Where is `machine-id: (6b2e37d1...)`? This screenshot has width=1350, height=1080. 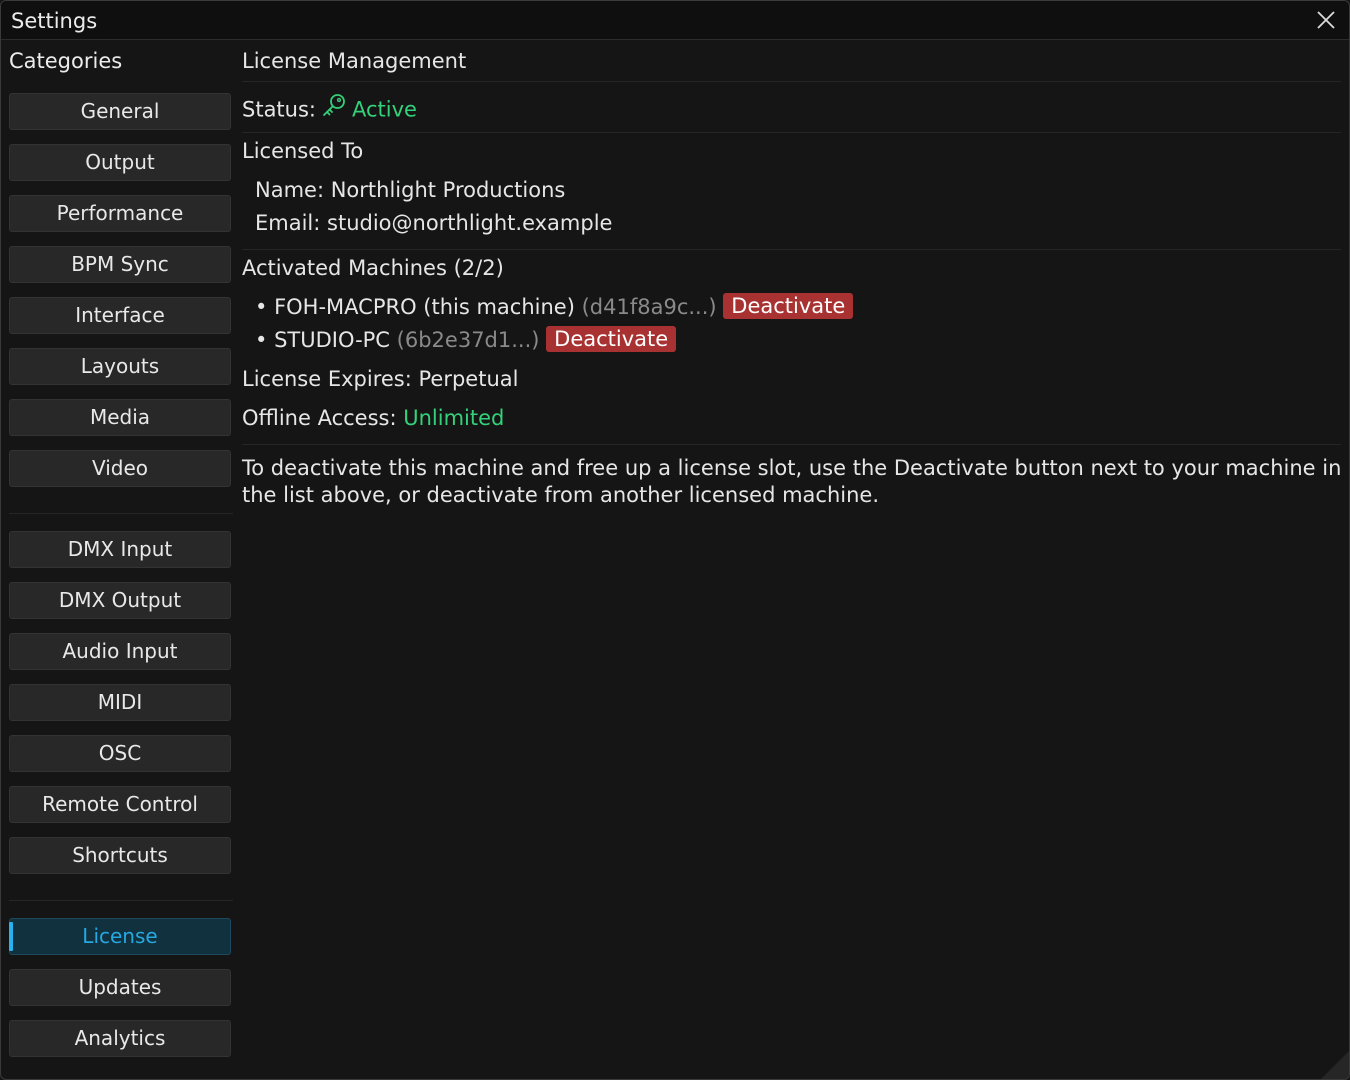 machine-id: (6b2e37d1...) is located at coordinates (468, 340).